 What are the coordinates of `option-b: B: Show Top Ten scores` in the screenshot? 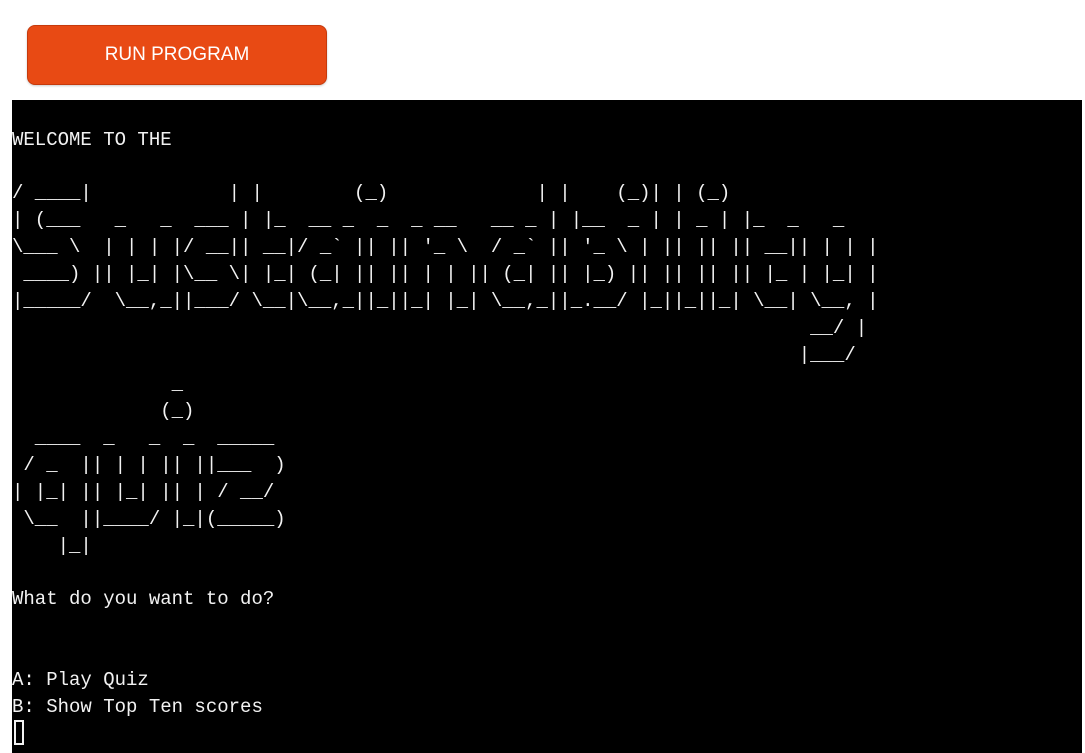 It's located at (137, 707).